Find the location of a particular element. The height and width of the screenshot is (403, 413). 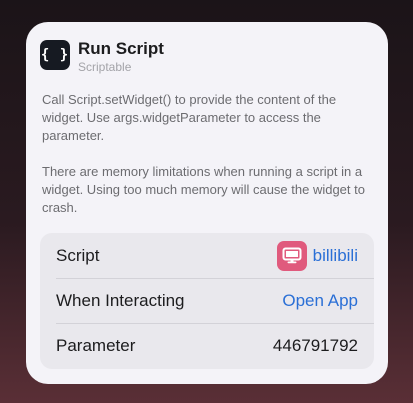

widget-title: Run Script is located at coordinates (121, 48).